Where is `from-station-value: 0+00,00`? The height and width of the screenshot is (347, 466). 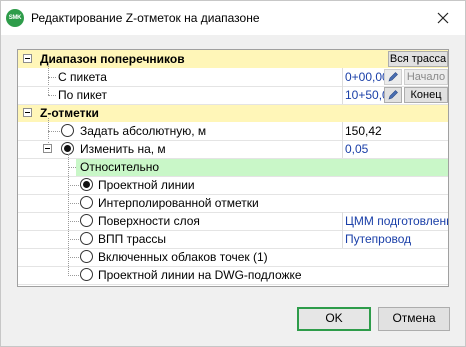
from-station-value: 0+00,00 is located at coordinates (367, 77).